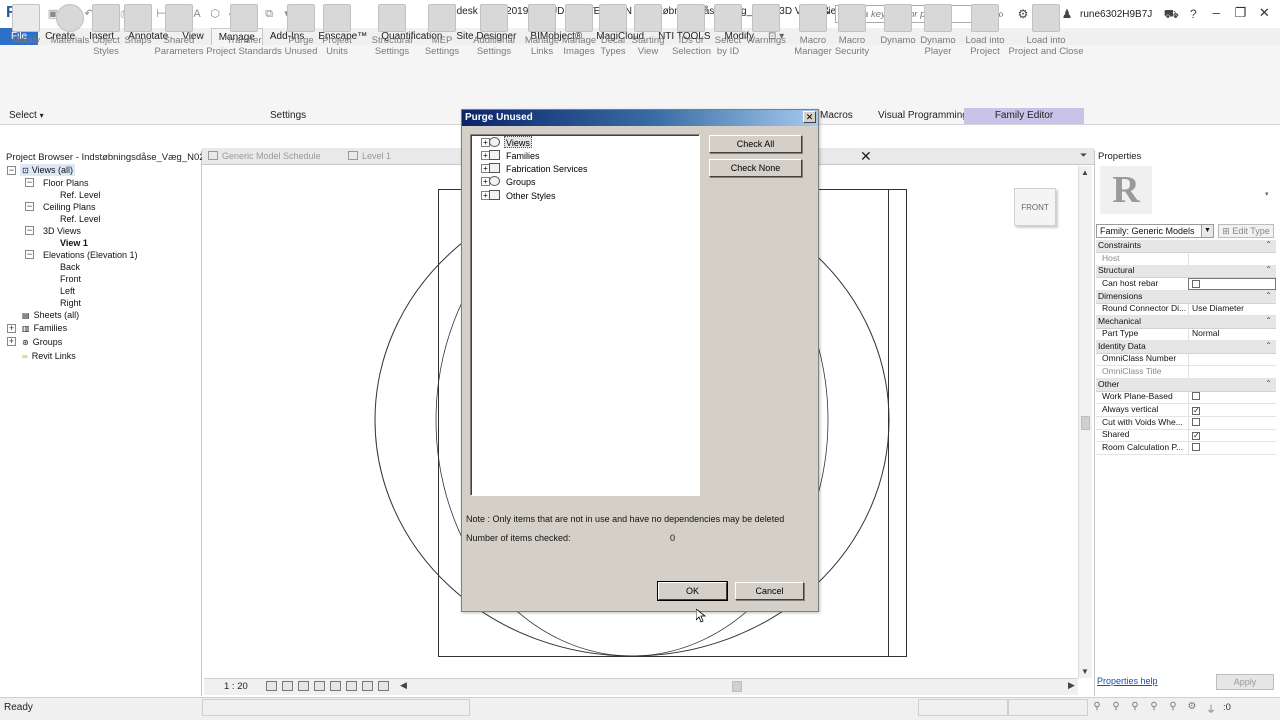 This screenshot has height=720, width=1280. Describe the element at coordinates (766, 25) in the screenshot. I see `warnings-button: Warnings` at that location.